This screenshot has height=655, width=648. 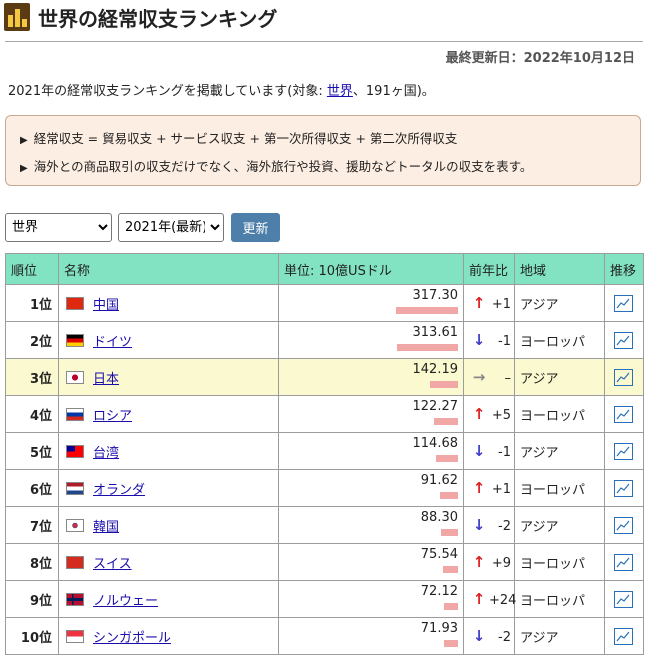 I want to click on col-value: 単位: 10億USドル, so click(x=371, y=269).